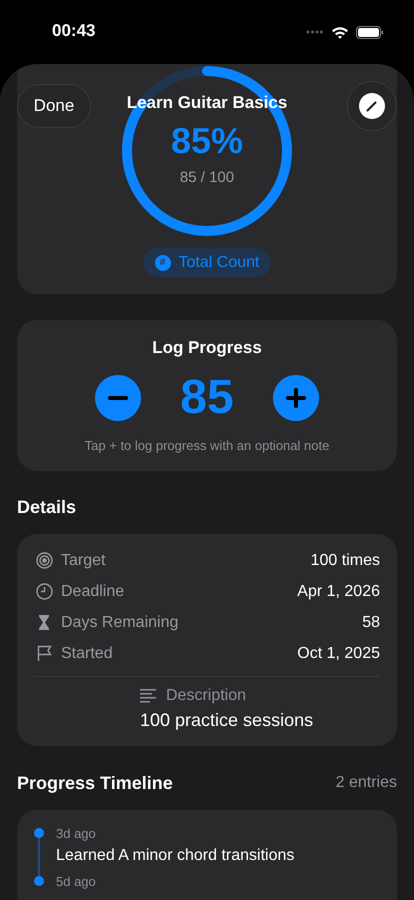 The image size is (414, 900). What do you see at coordinates (371, 623) in the screenshot?
I see `detail-value: 58` at bounding box center [371, 623].